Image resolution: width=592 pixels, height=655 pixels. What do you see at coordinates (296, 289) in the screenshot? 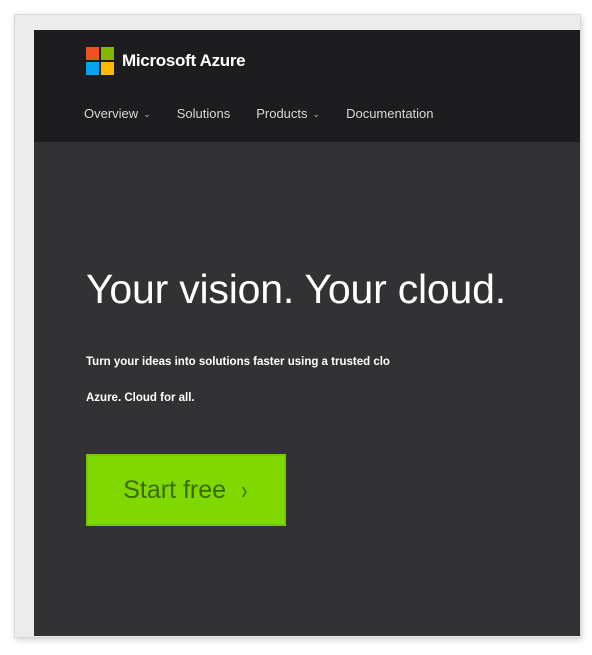
I see `hero-title: Your vision. Your cloud.` at bounding box center [296, 289].